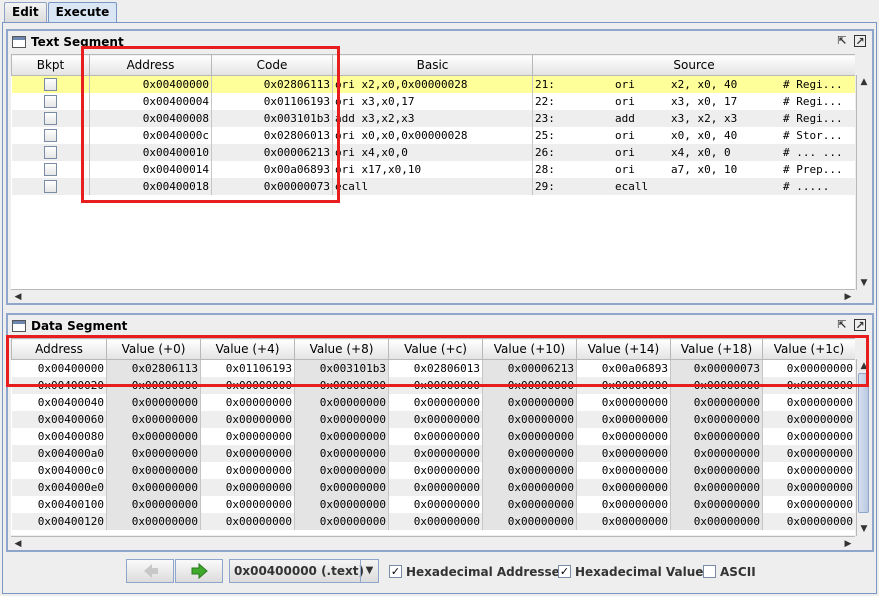 The width and height of the screenshot is (879, 596). What do you see at coordinates (153, 349) in the screenshot?
I see `column-header-value: Value (+0)` at bounding box center [153, 349].